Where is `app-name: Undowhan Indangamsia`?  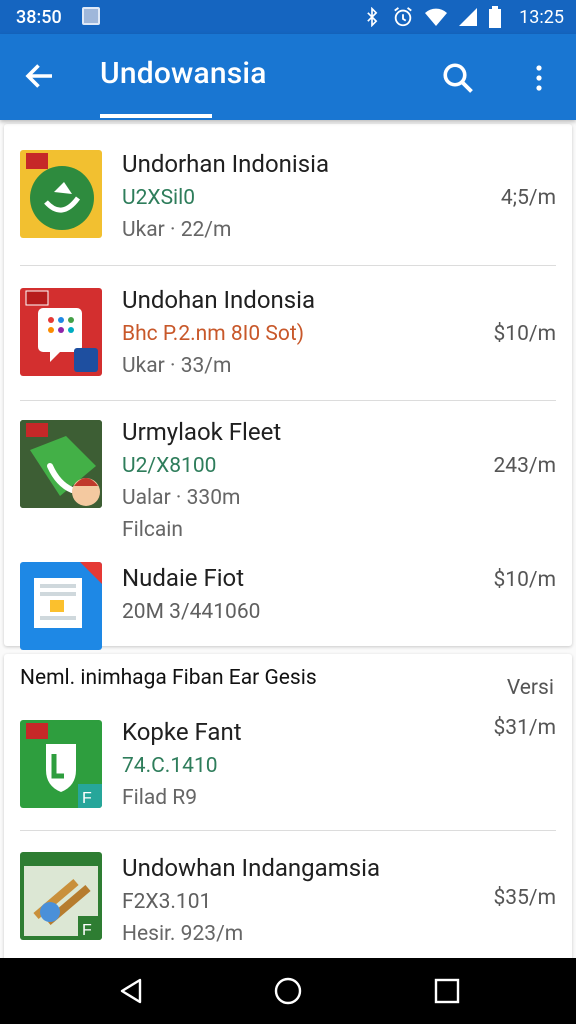
app-name: Undowhan Indangamsia is located at coordinates (251, 868).